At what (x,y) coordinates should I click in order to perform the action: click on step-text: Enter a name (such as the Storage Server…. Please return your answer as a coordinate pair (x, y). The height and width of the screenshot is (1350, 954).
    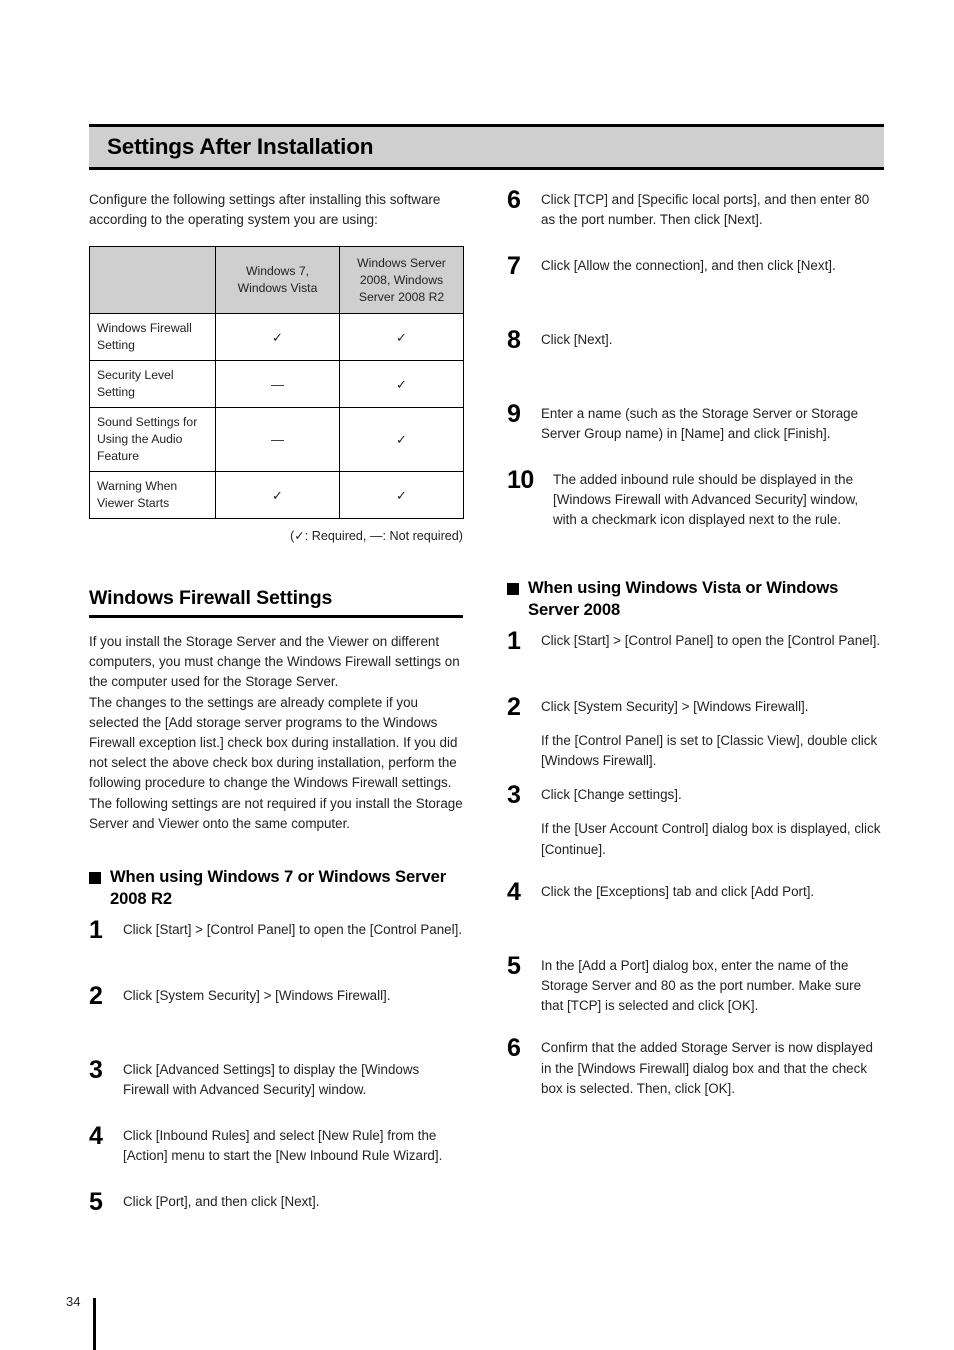
    Looking at the image, I should click on (700, 424).